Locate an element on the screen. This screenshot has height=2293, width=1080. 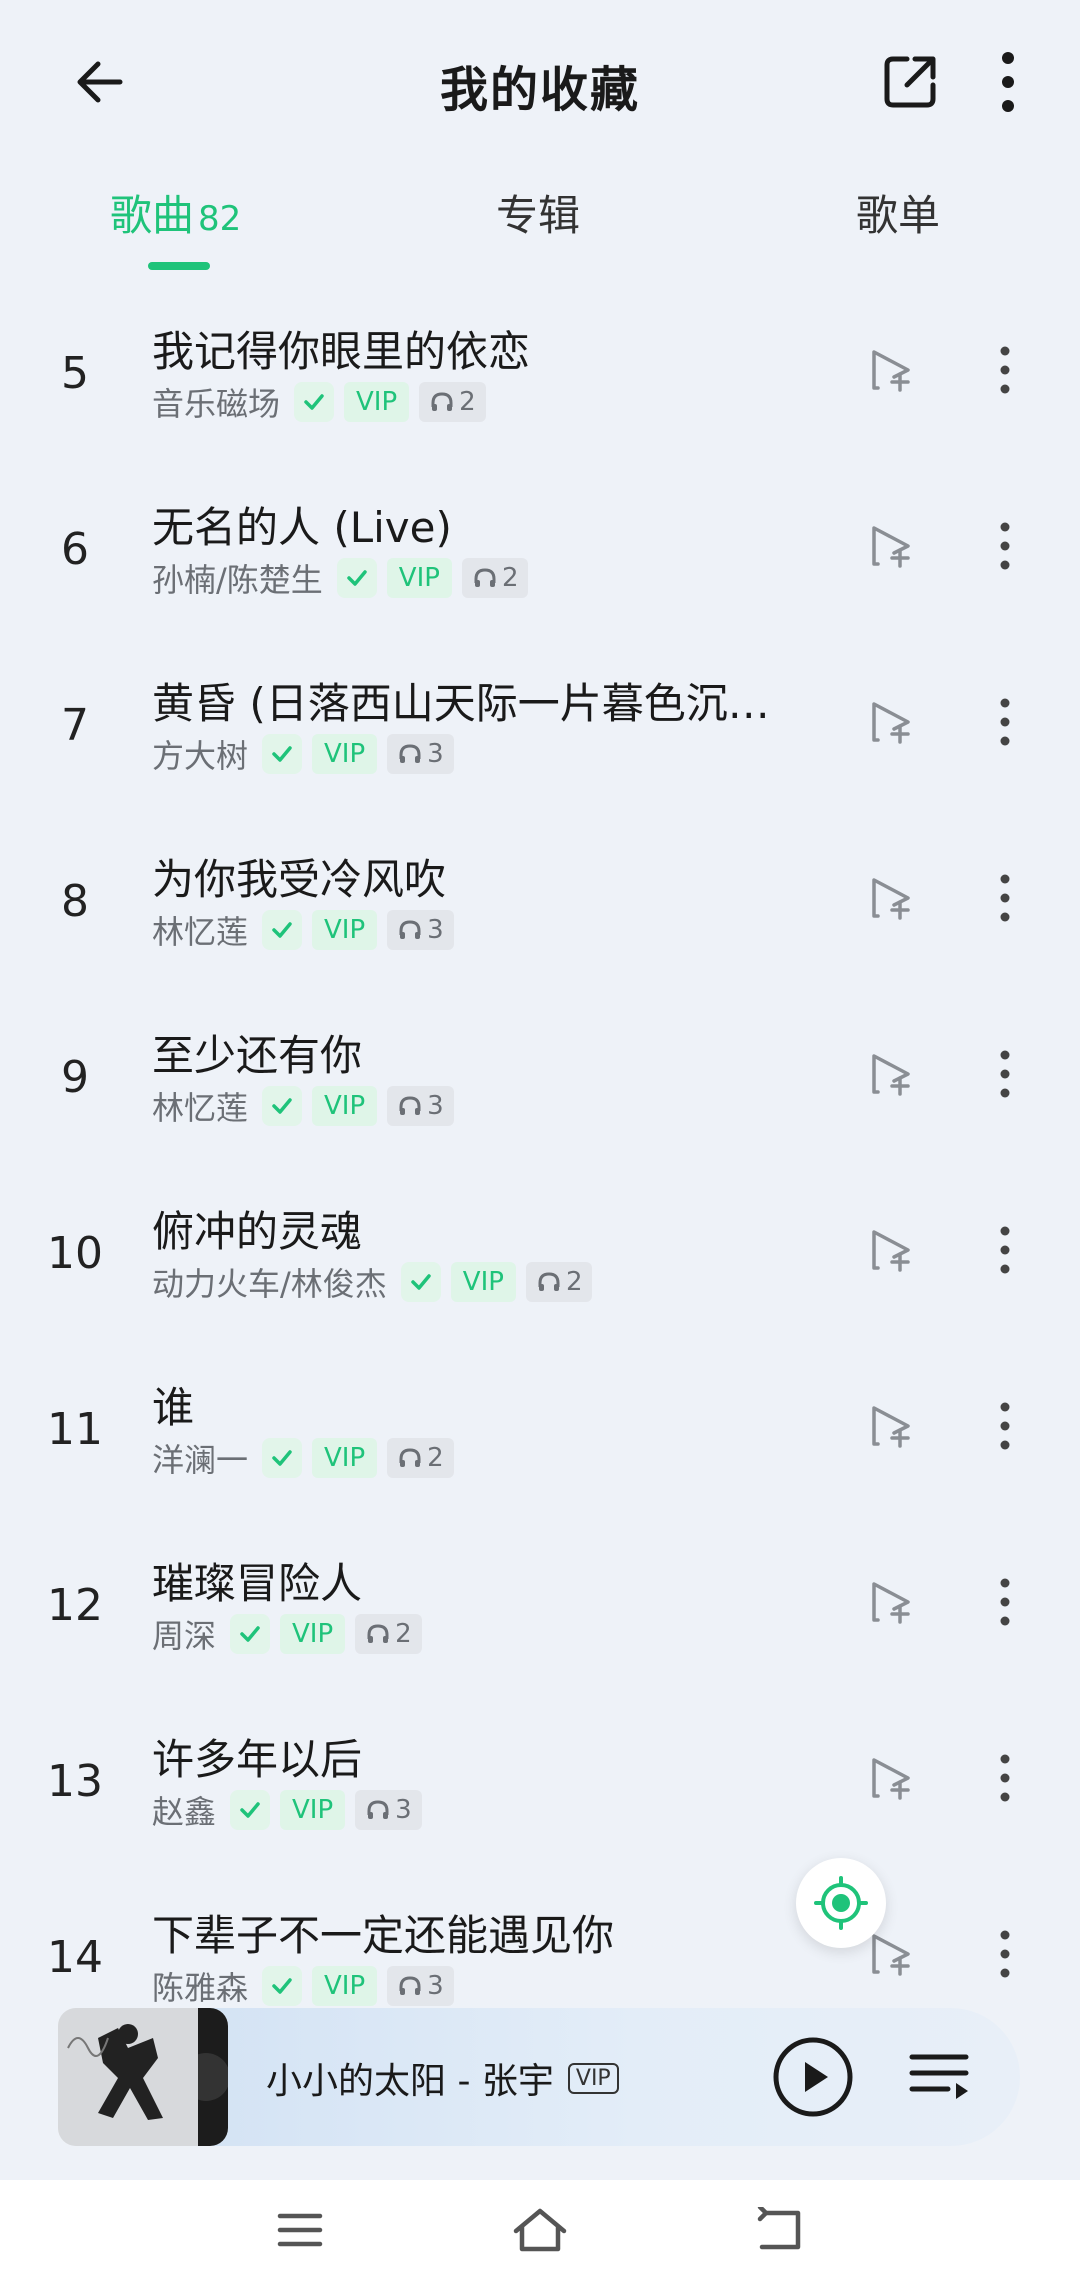
song-index: 6 is located at coordinates (75, 549).